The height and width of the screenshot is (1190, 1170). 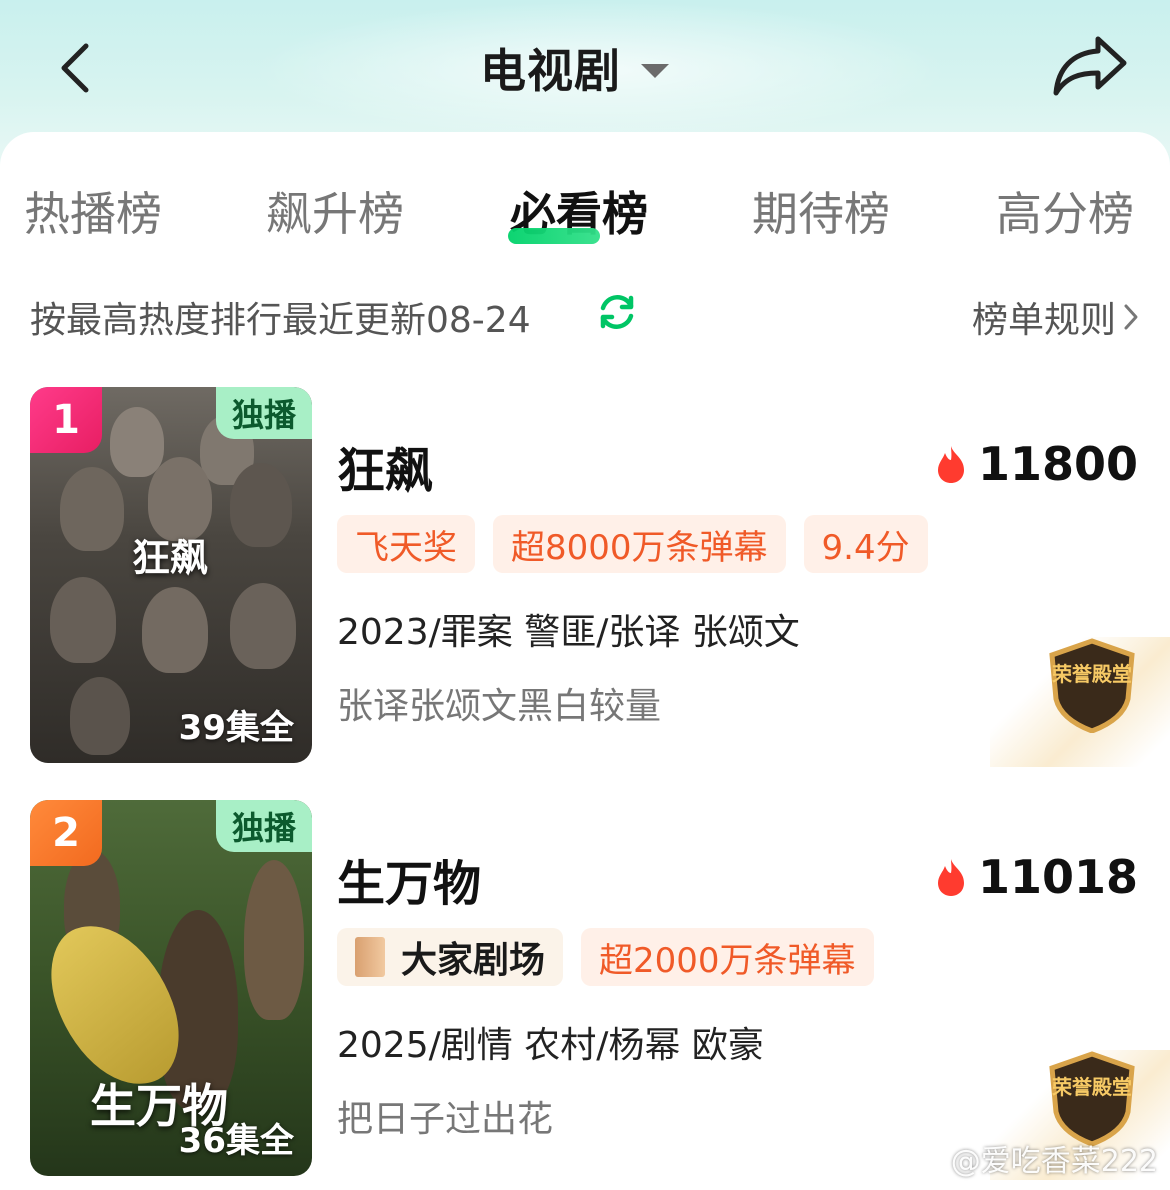 I want to click on poster-title-art: 狂飙, so click(x=170, y=558).